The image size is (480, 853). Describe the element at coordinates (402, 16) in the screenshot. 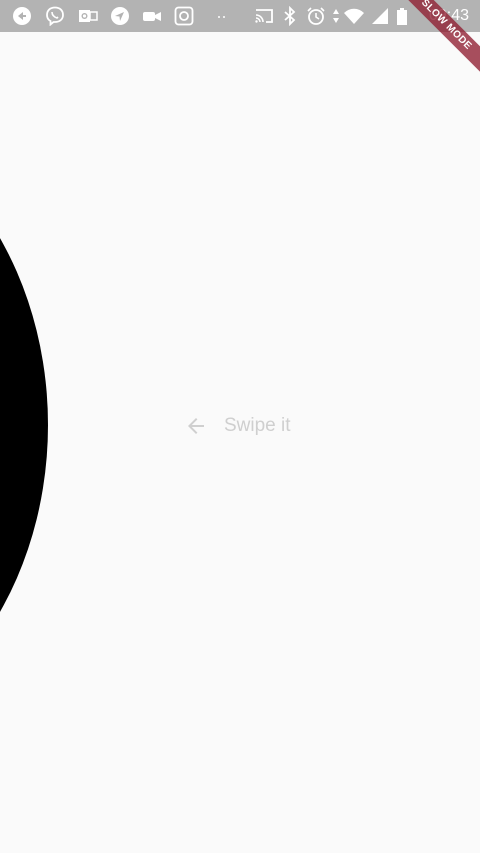

I see `battery-icon` at that location.